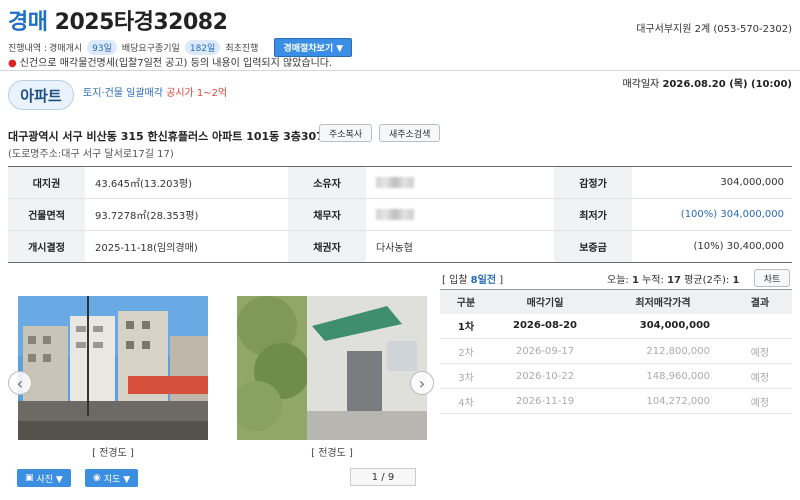 This screenshot has width=800, height=500. Describe the element at coordinates (545, 326) in the screenshot. I see `date-cell: 2026-08-20` at that location.